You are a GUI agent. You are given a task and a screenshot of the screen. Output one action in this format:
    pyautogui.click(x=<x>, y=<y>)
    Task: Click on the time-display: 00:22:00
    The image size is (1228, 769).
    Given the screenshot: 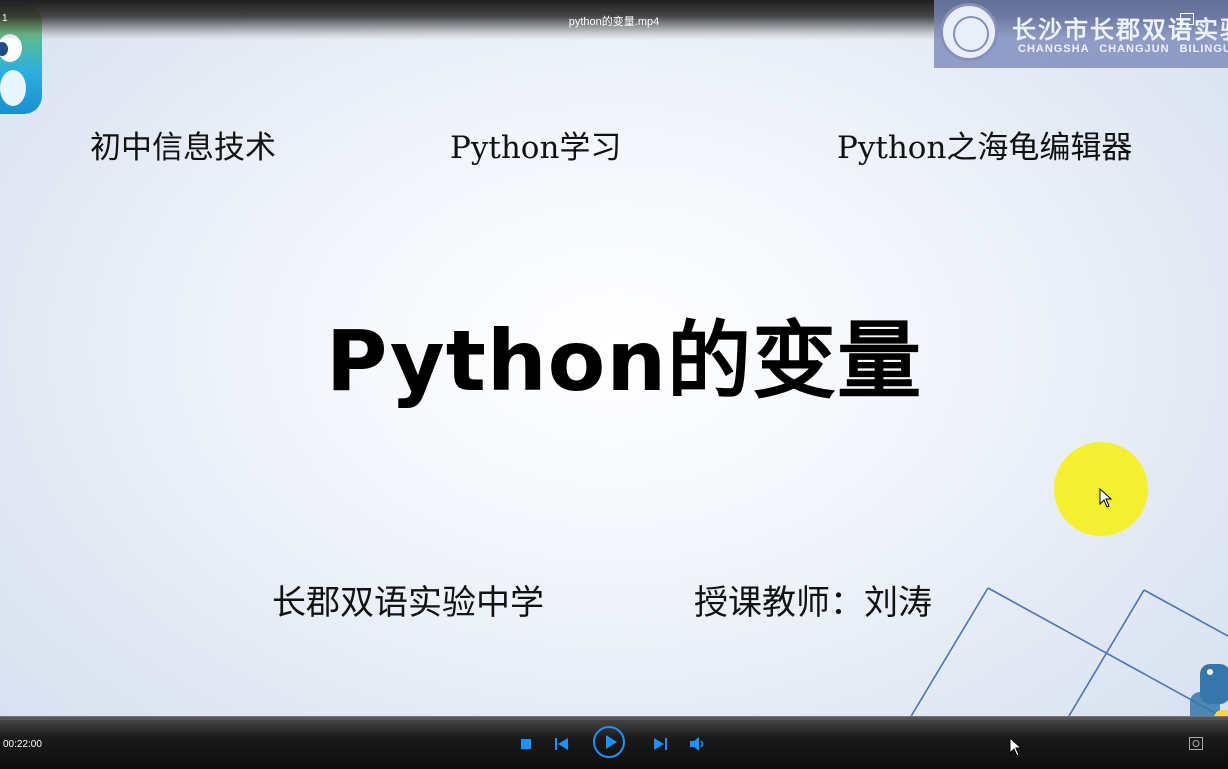 What is the action you would take?
    pyautogui.click(x=22, y=744)
    